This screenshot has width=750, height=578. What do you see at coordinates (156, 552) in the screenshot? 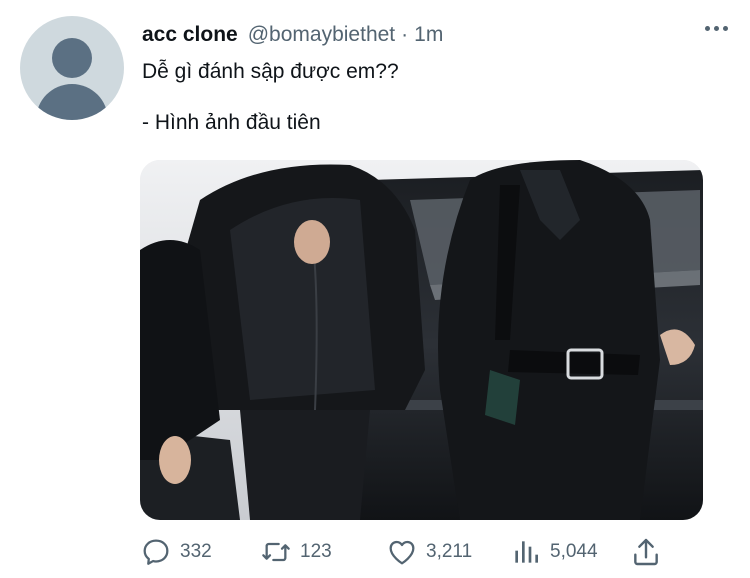
I see `reply-icon` at bounding box center [156, 552].